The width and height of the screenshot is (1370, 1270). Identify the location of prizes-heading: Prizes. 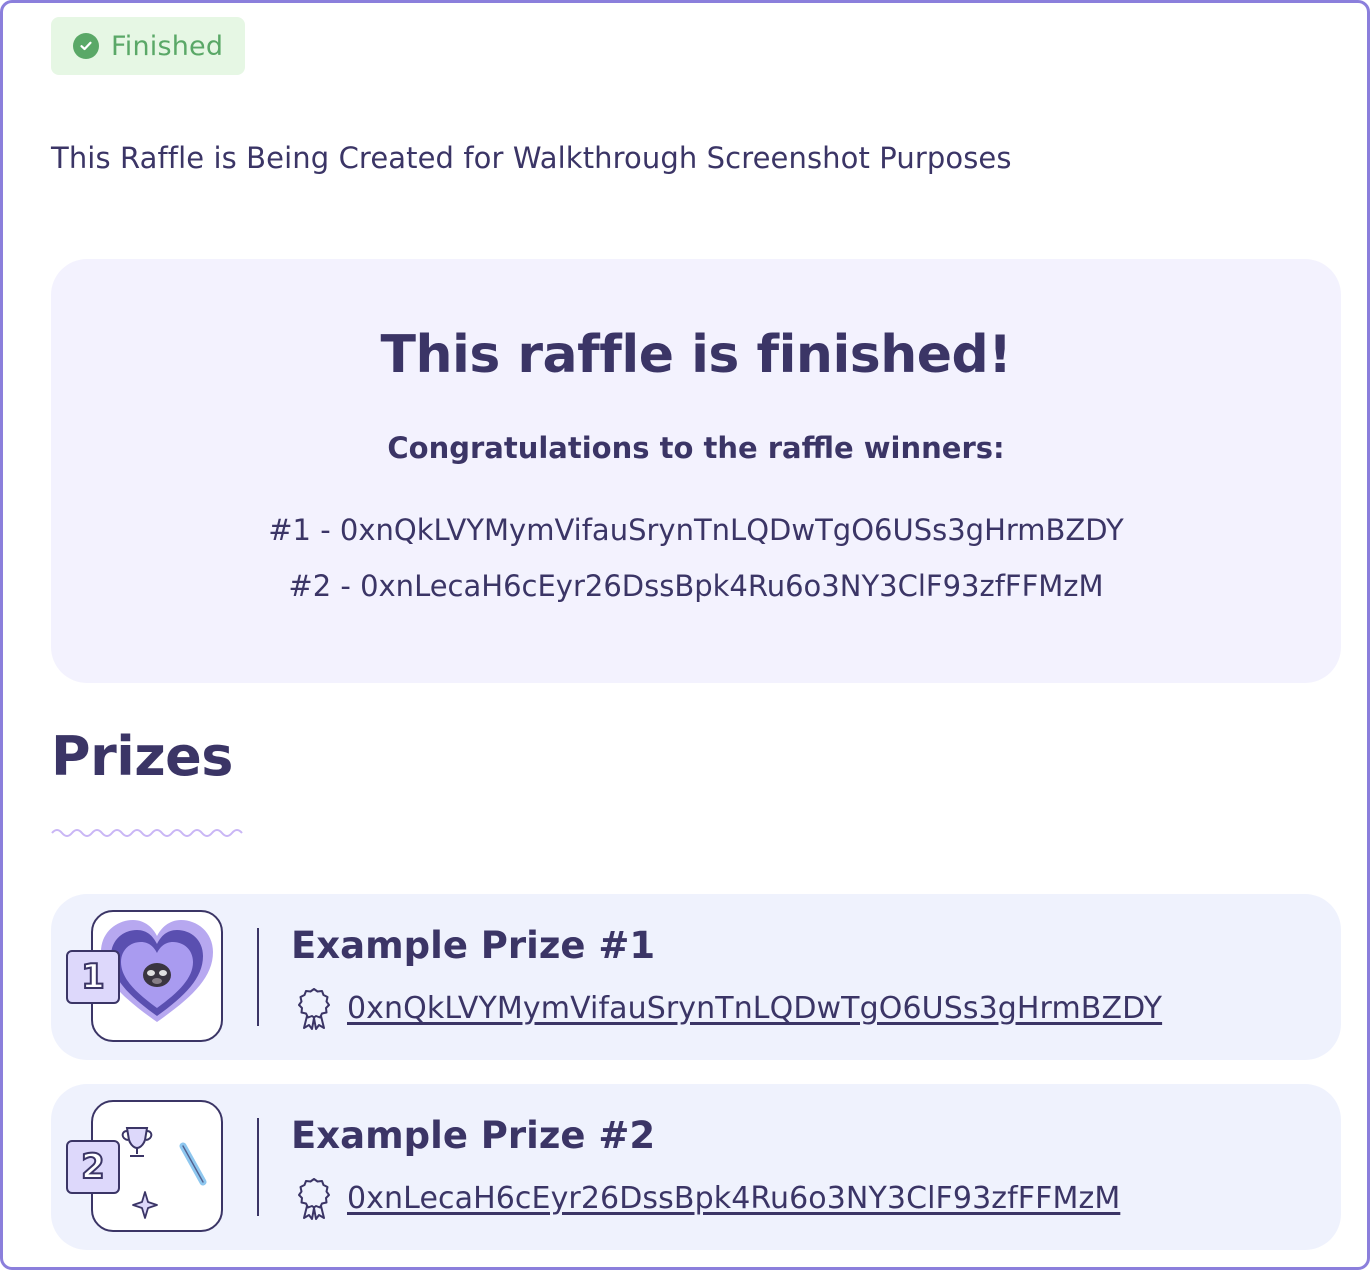
(142, 756).